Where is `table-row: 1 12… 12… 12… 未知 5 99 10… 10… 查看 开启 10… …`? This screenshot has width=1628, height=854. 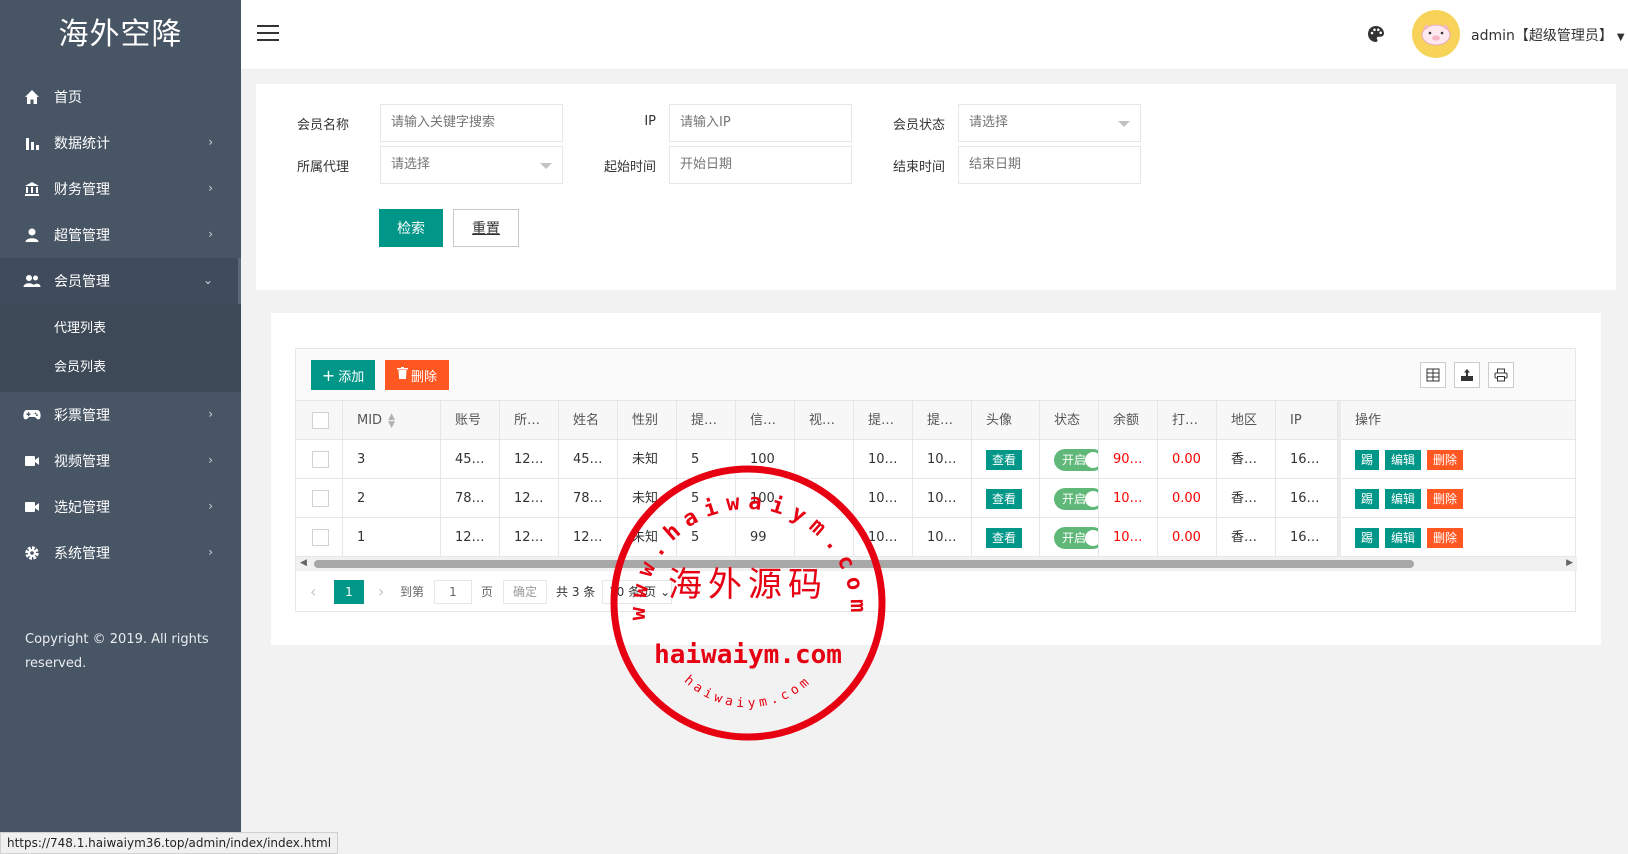 table-row: 1 12… 12… 12… 未知 5 99 10… 10… 查看 开启 10… … is located at coordinates (935, 537).